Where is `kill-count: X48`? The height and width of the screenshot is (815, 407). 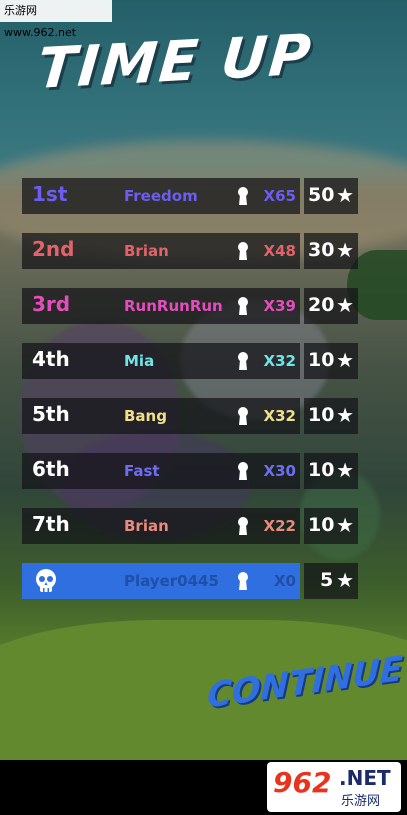 kill-count: X48 is located at coordinates (279, 251).